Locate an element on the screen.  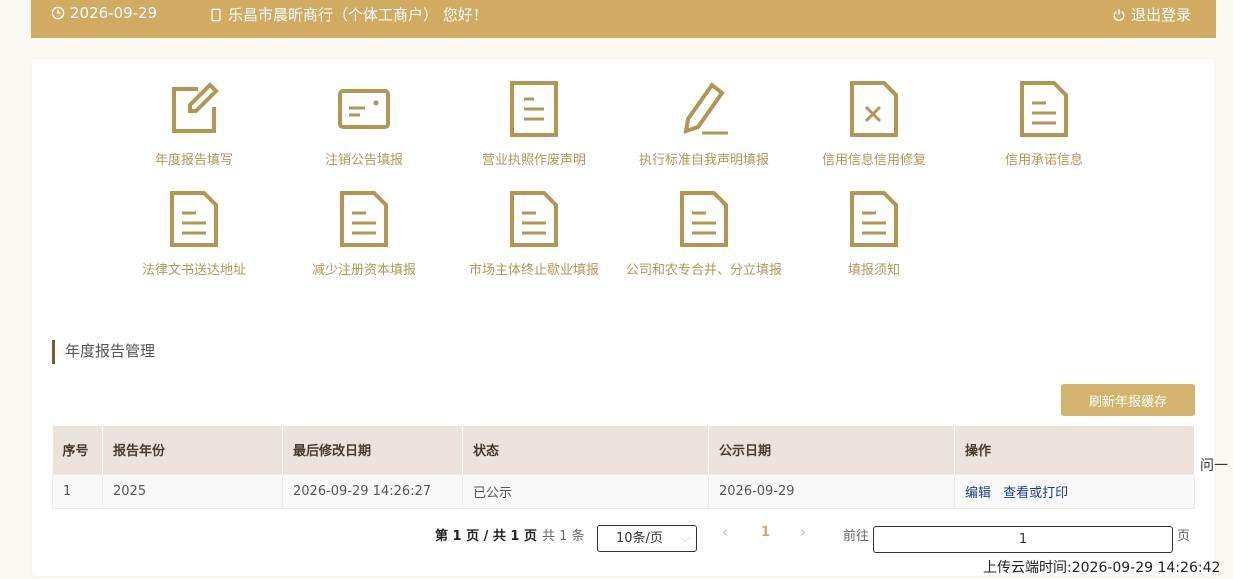
edit-link: 编辑 is located at coordinates (978, 493).